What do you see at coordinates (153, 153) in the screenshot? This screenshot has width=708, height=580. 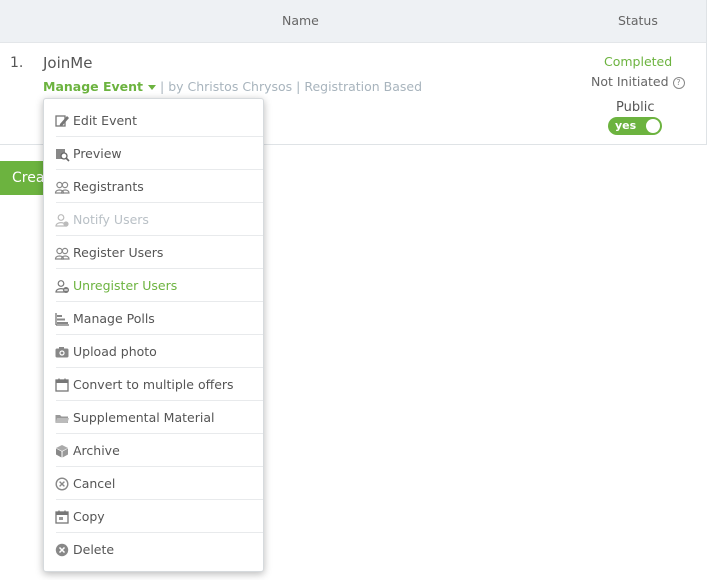 I see `menu-item-preview: Preview` at bounding box center [153, 153].